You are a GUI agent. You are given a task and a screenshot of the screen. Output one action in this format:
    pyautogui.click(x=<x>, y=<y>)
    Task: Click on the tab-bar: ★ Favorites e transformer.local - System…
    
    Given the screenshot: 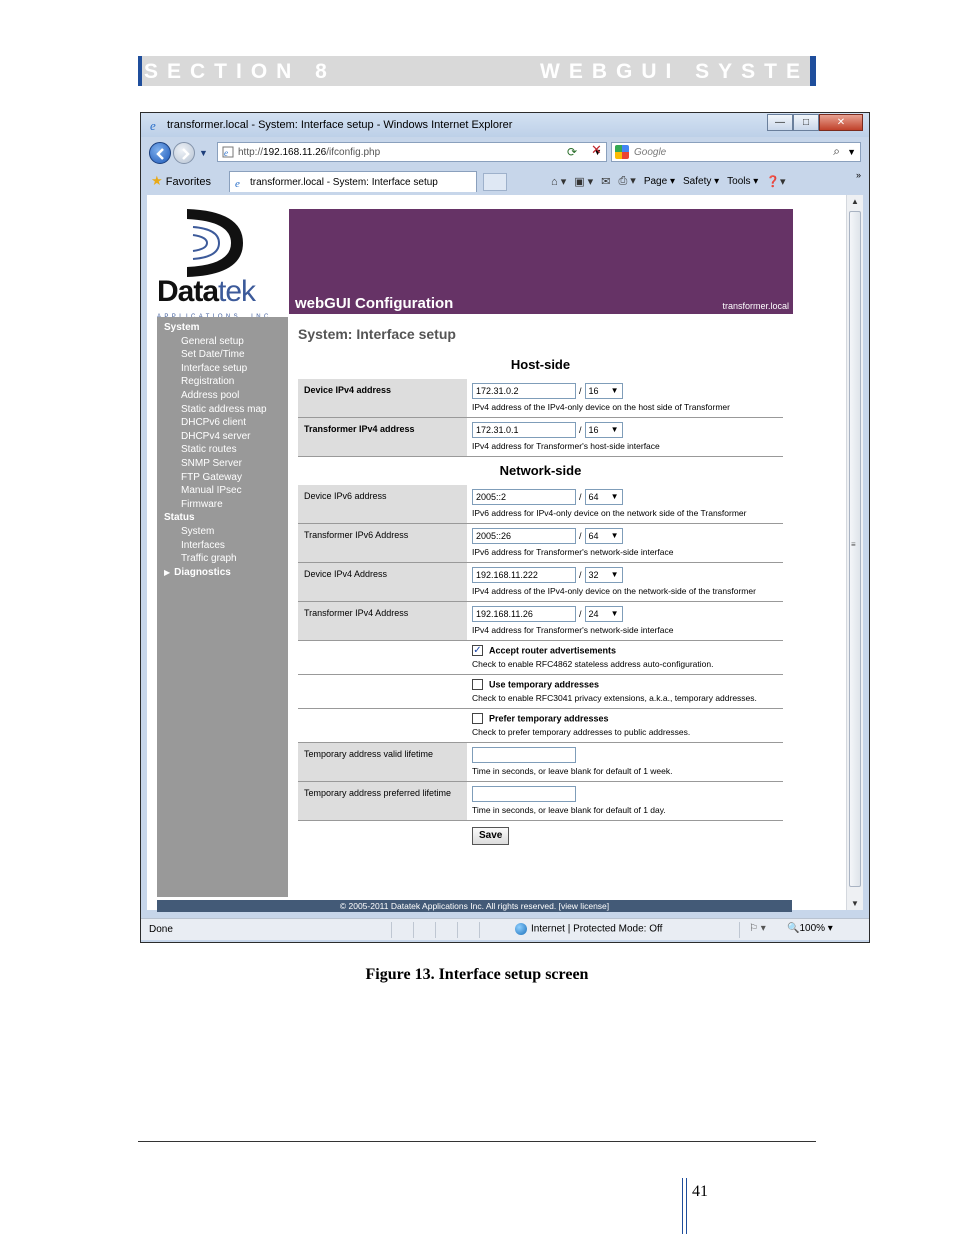 What is the action you would take?
    pyautogui.click(x=505, y=181)
    